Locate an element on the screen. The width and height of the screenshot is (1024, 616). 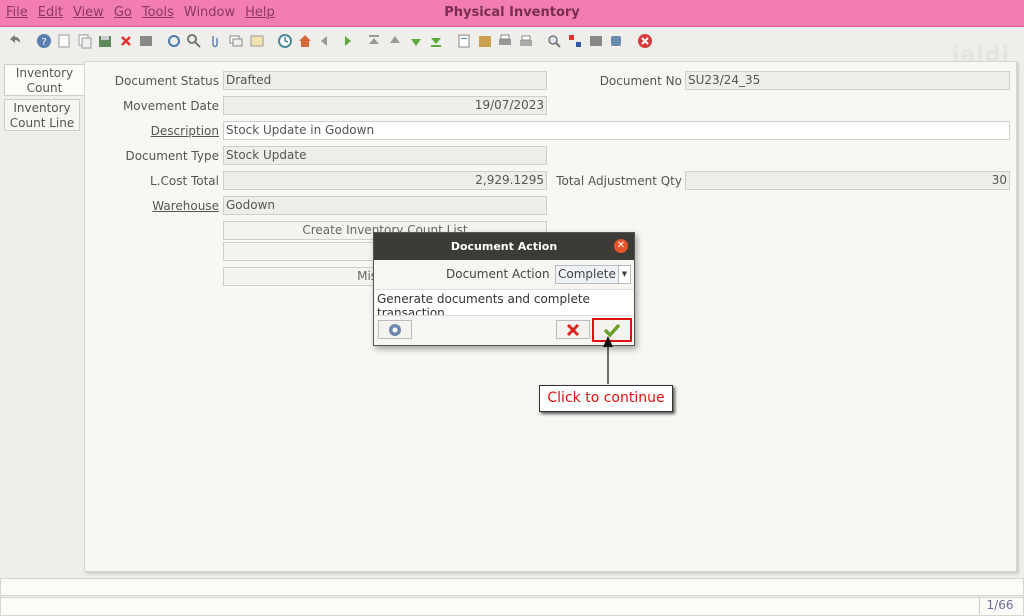
delete-selection-icon is located at coordinates (146, 41).